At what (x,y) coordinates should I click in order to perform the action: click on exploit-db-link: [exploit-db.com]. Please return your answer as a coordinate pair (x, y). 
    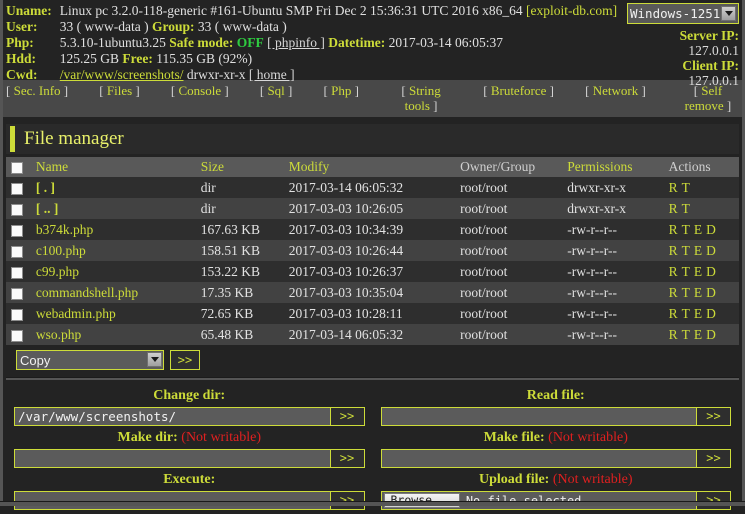
    Looking at the image, I should click on (571, 10).